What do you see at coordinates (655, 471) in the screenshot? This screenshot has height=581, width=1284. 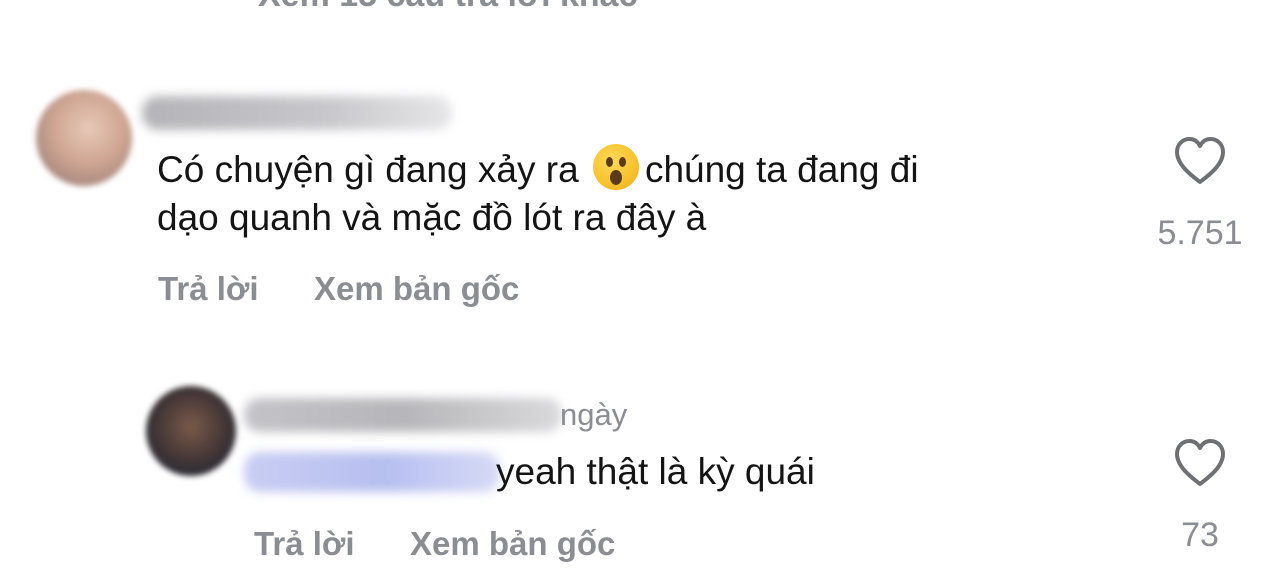 I see `comment-text: yeah thật là kỳ quái` at bounding box center [655, 471].